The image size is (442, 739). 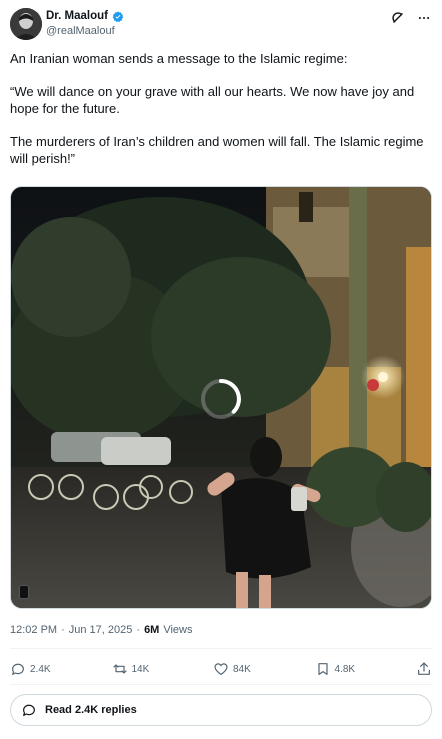 I want to click on chat-bubble-icon, so click(x=29, y=710).